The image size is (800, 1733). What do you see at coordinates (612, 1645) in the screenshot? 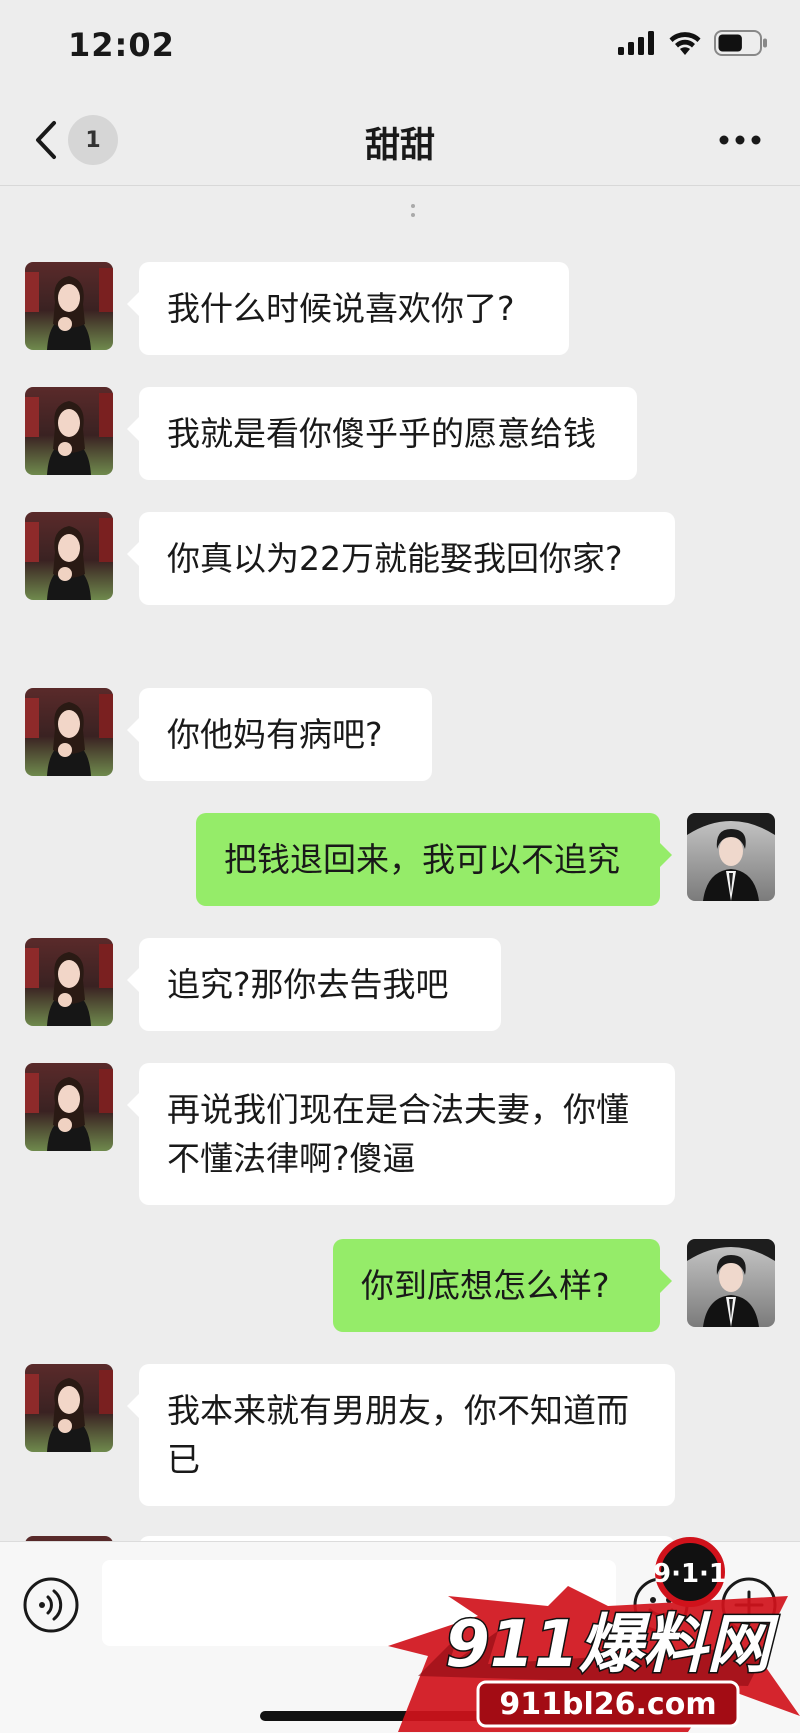
I see `watermark-brand: 911爆料网` at bounding box center [612, 1645].